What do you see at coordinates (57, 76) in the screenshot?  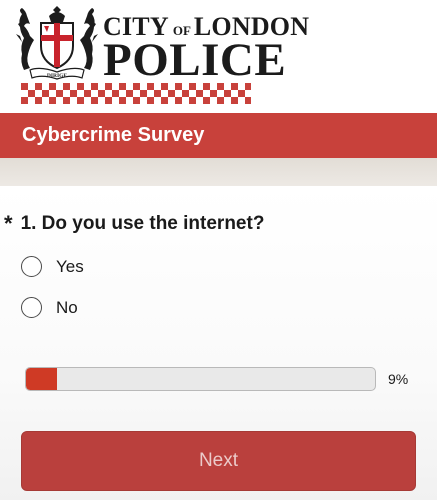 I see `crest-motto: DIRIGE` at bounding box center [57, 76].